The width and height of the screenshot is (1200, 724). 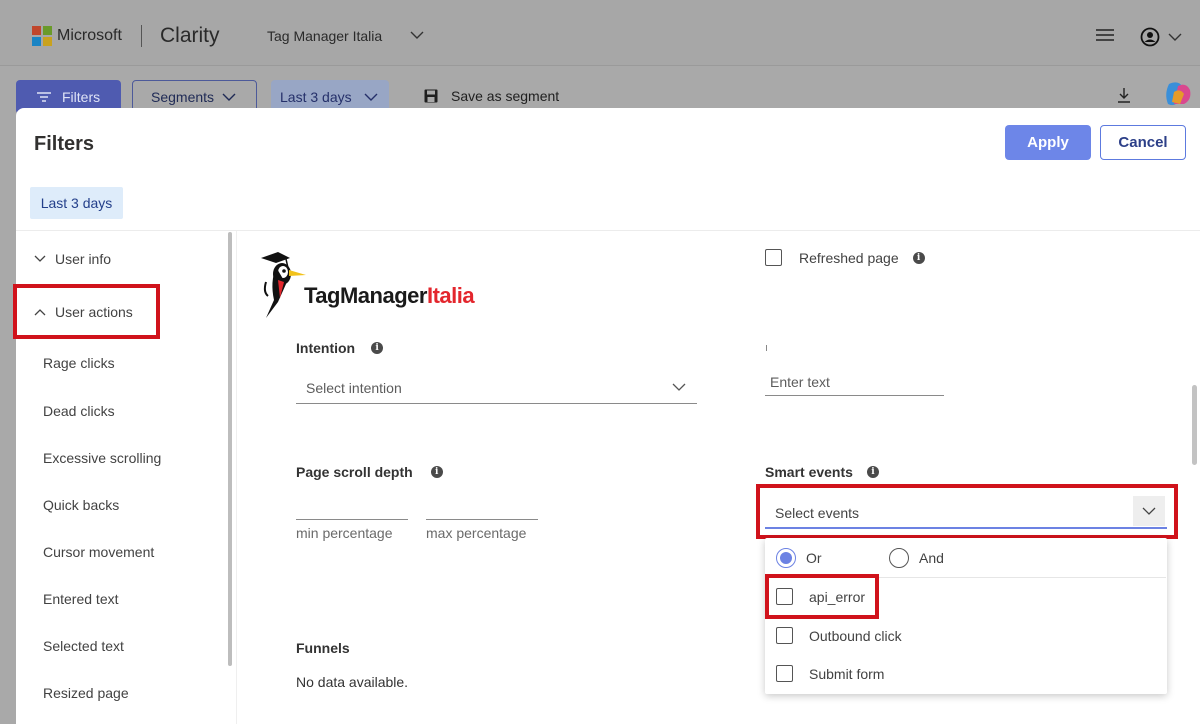 I want to click on intention-label: Intention i, so click(x=340, y=348).